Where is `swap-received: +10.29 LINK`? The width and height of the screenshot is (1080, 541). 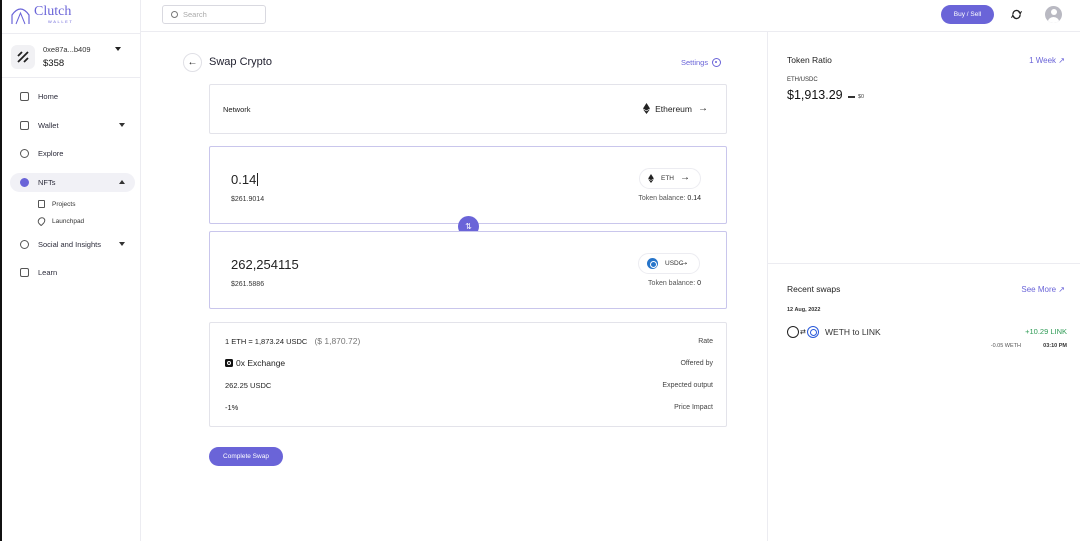 swap-received: +10.29 LINK is located at coordinates (1046, 331).